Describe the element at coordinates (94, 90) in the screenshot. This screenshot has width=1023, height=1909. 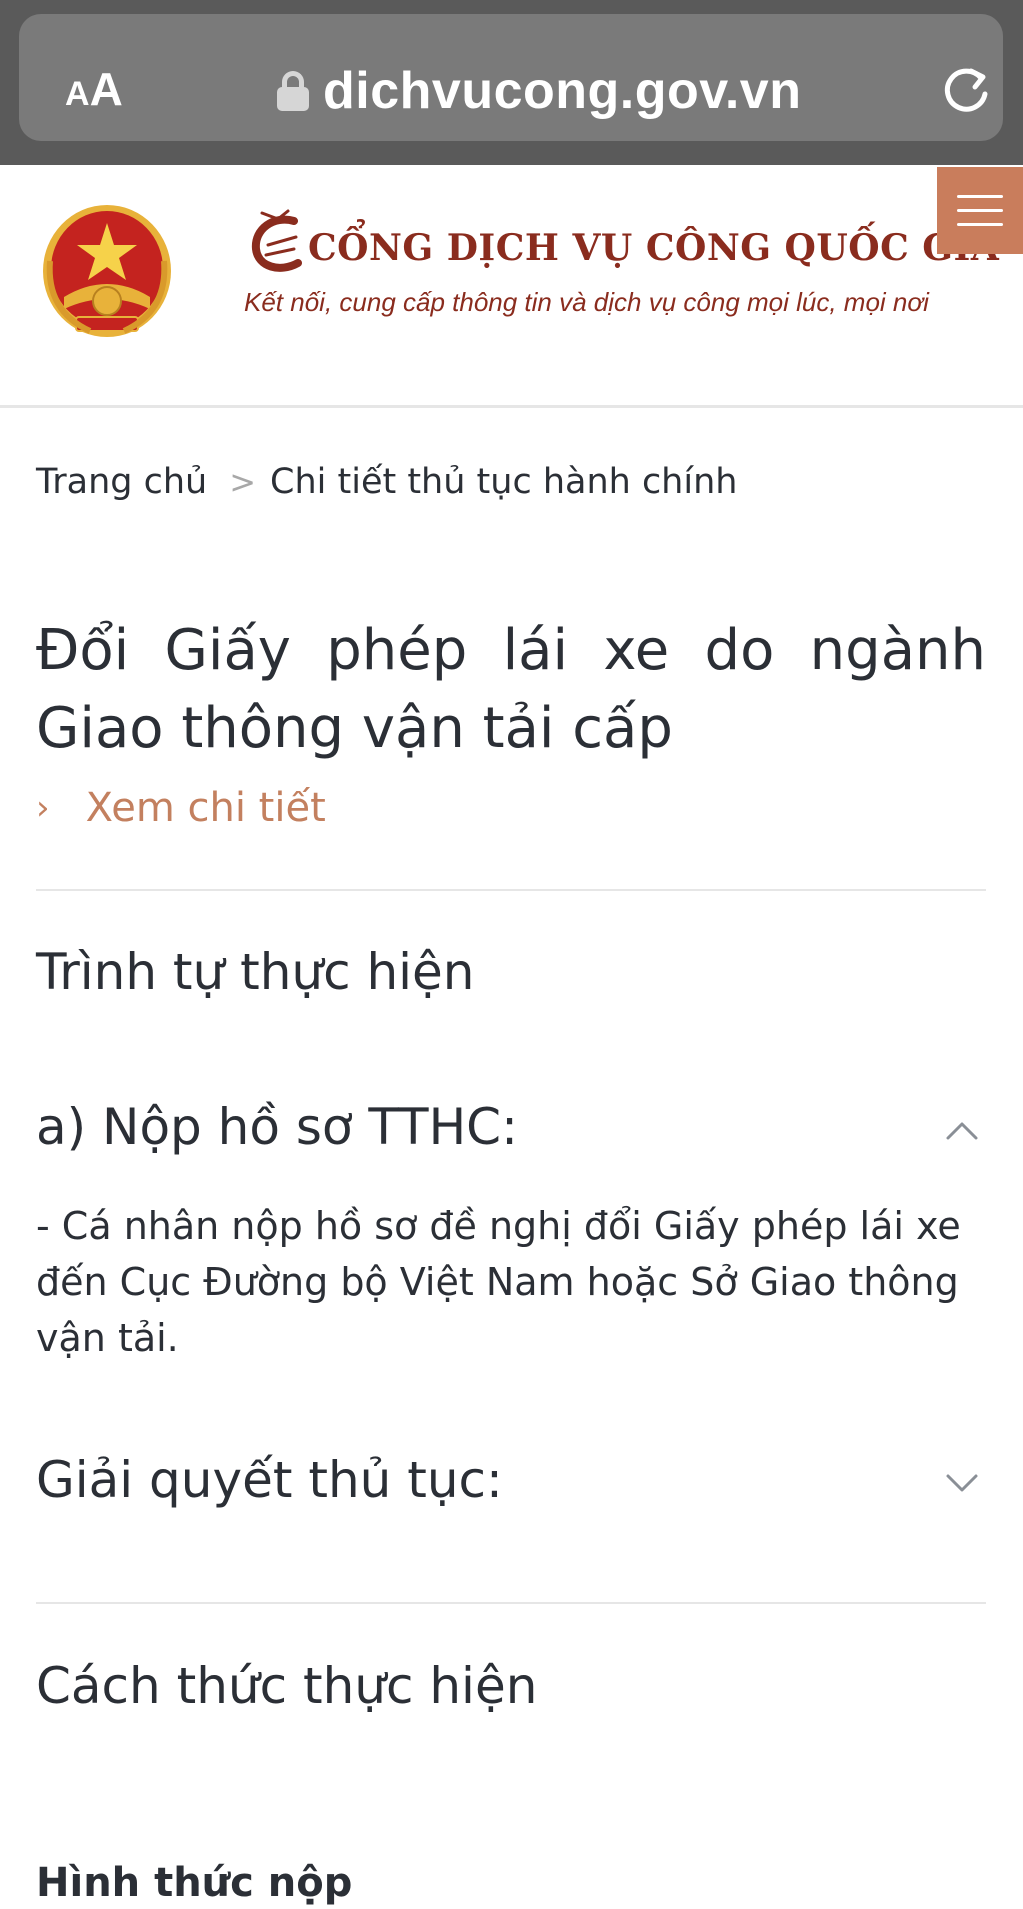
I see `text-size-button: AA` at that location.